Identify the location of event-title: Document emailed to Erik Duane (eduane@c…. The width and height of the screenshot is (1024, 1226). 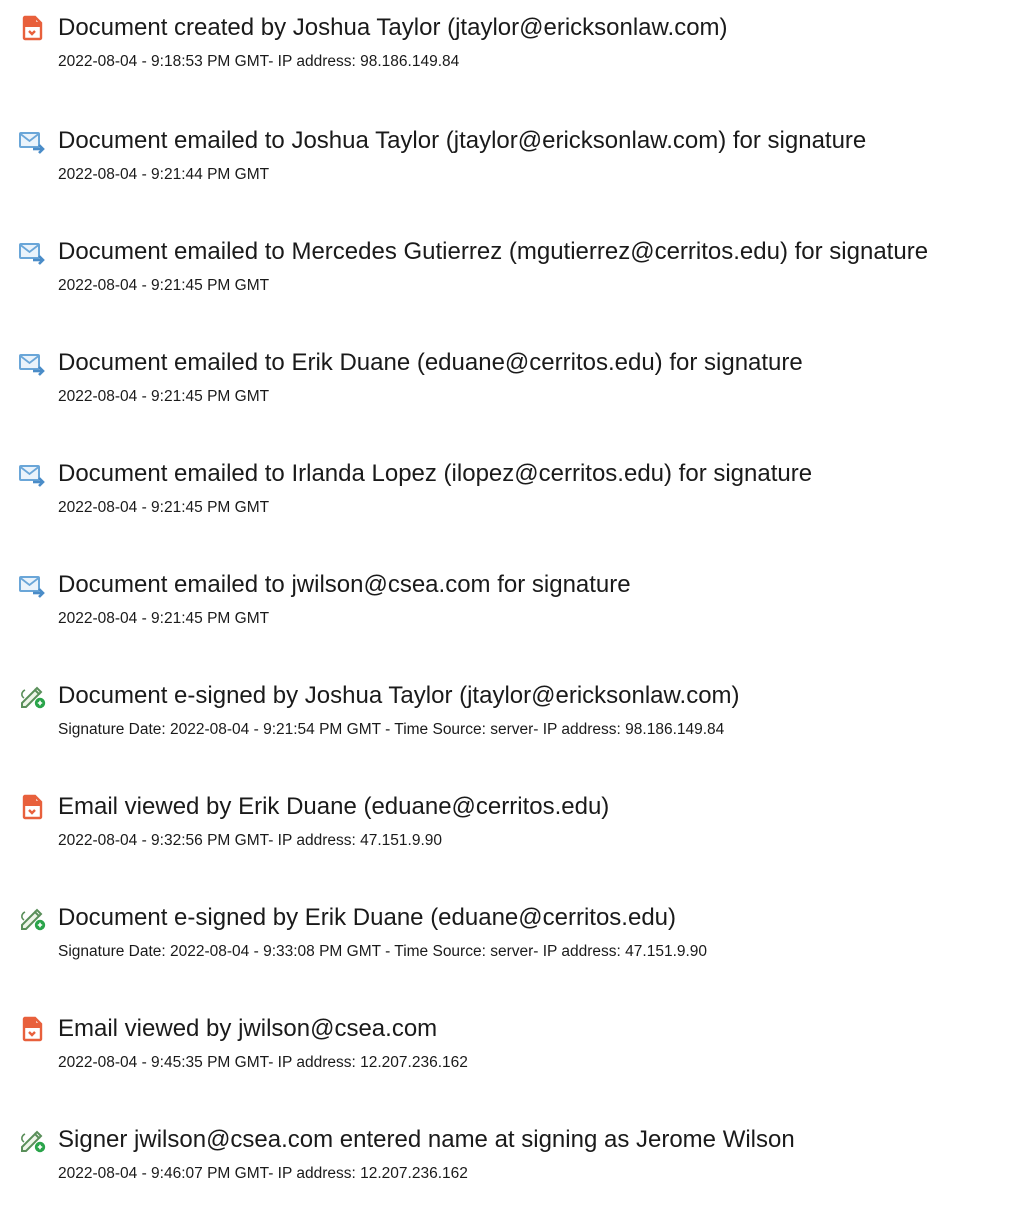
(430, 362).